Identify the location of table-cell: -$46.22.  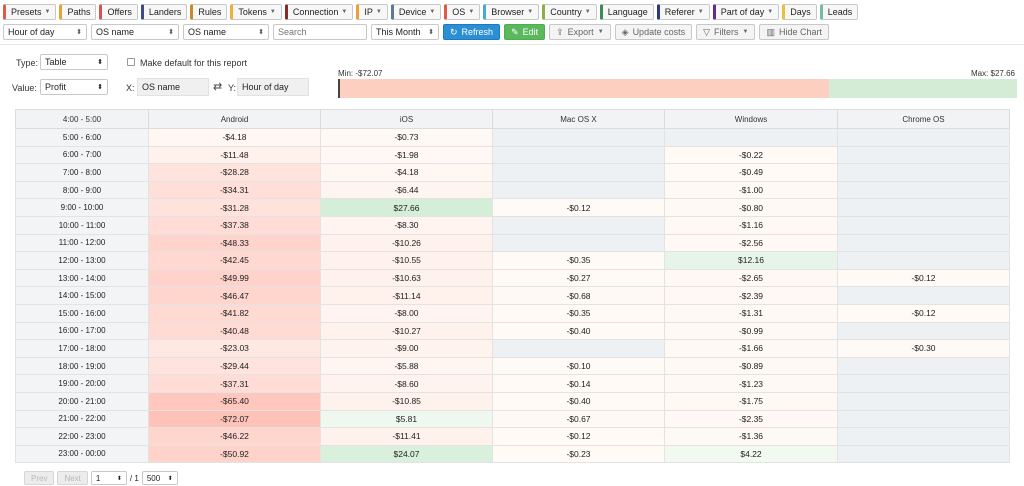
(234, 436).